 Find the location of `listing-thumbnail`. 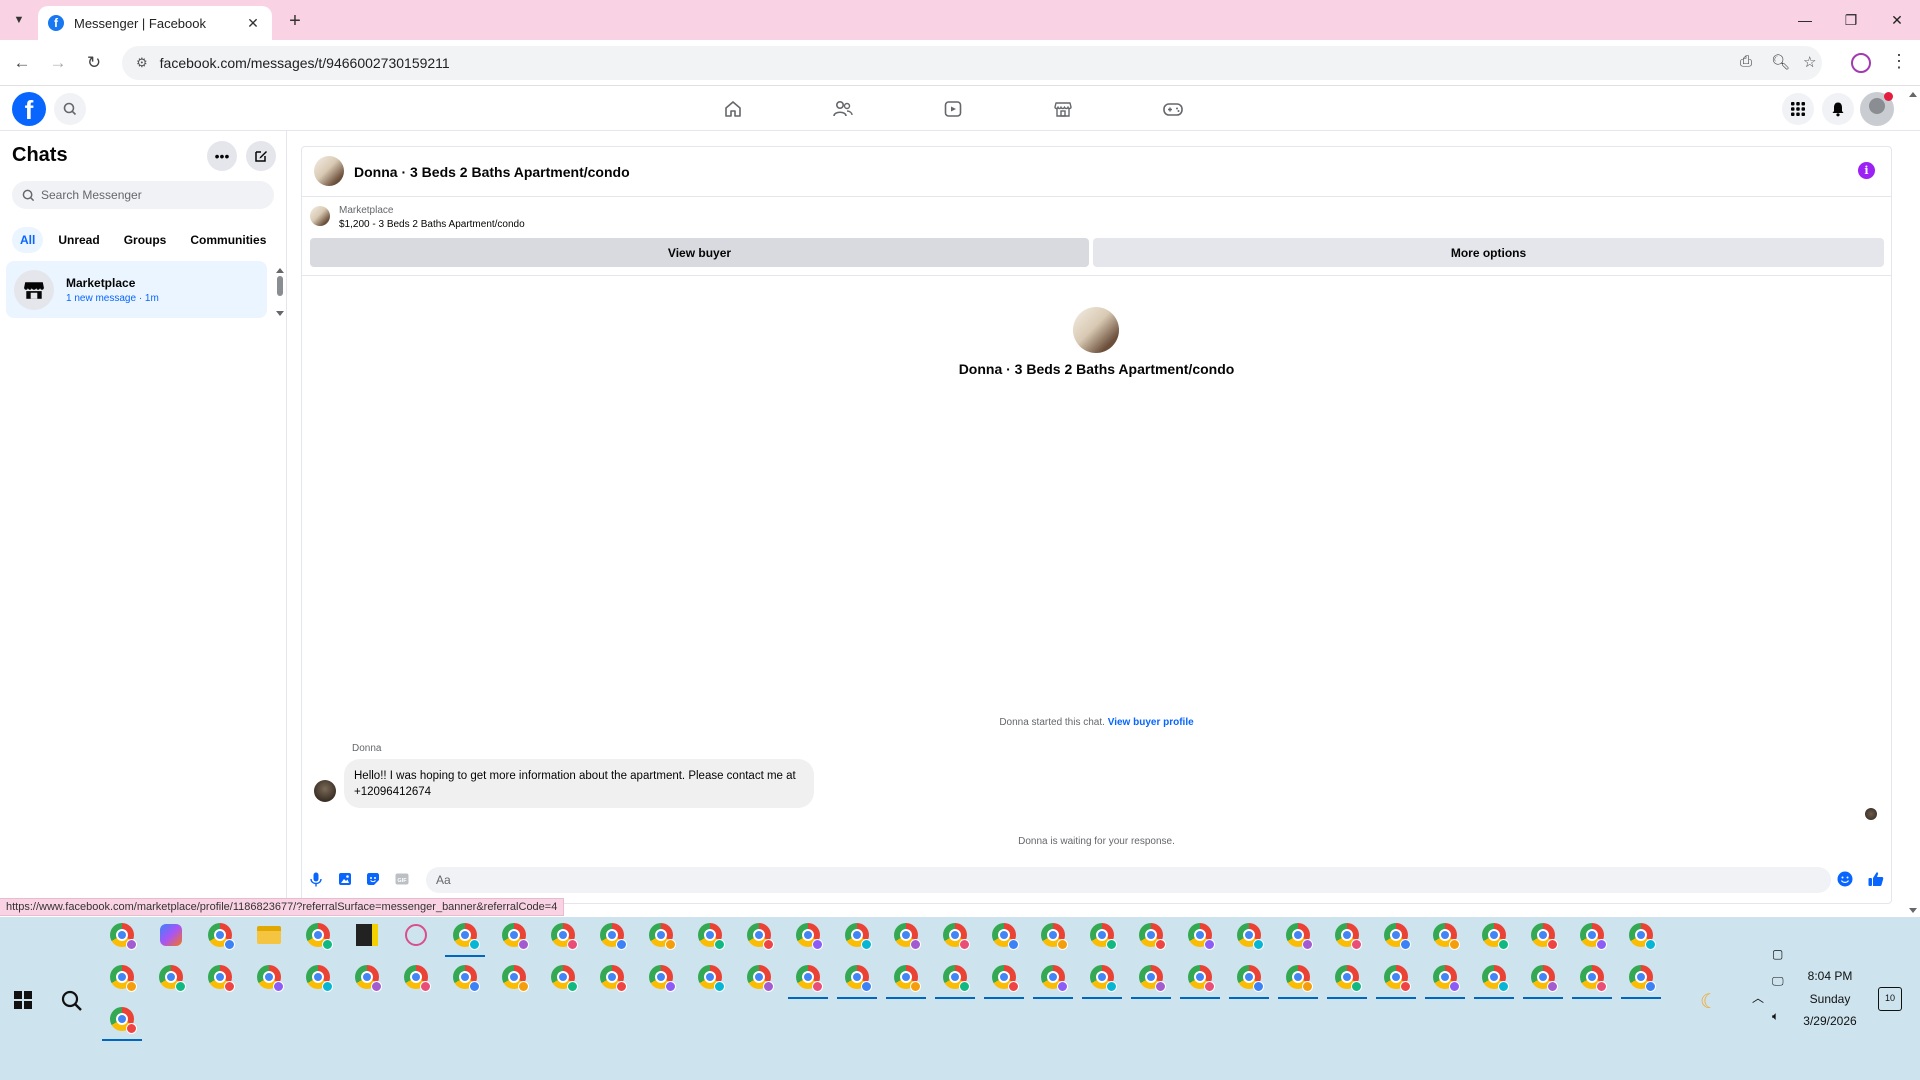

listing-thumbnail is located at coordinates (329, 171).